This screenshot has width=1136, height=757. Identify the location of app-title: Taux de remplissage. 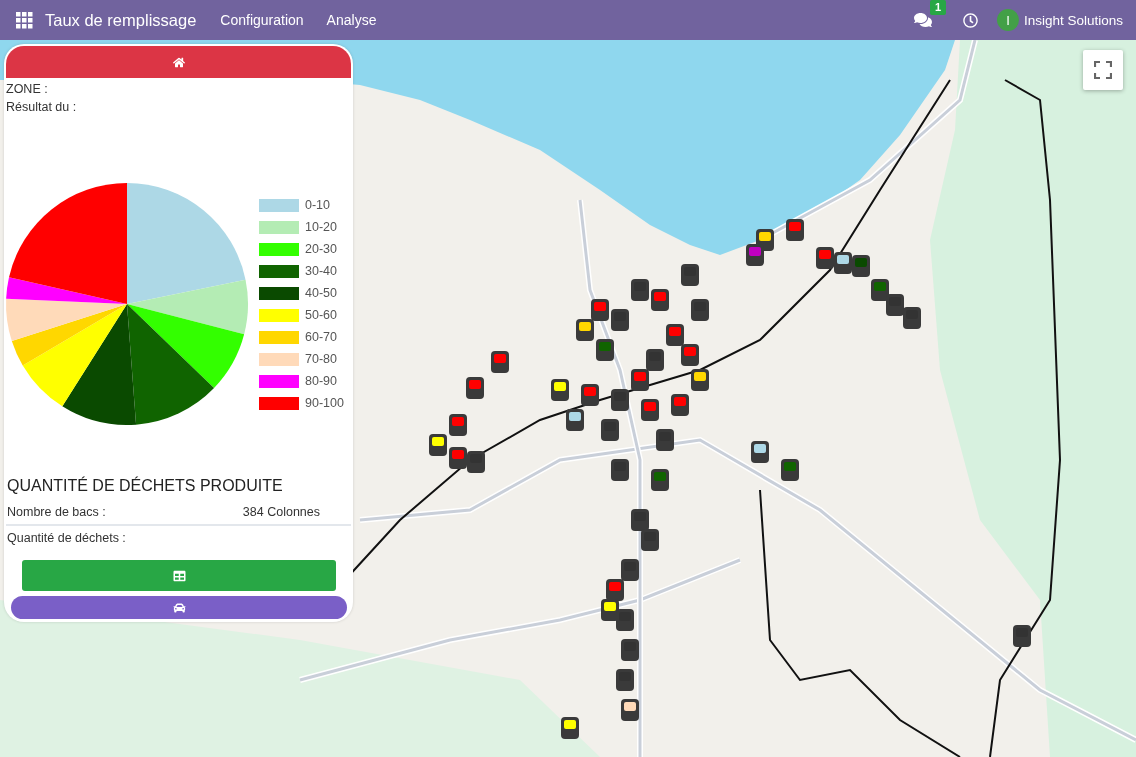
(121, 20).